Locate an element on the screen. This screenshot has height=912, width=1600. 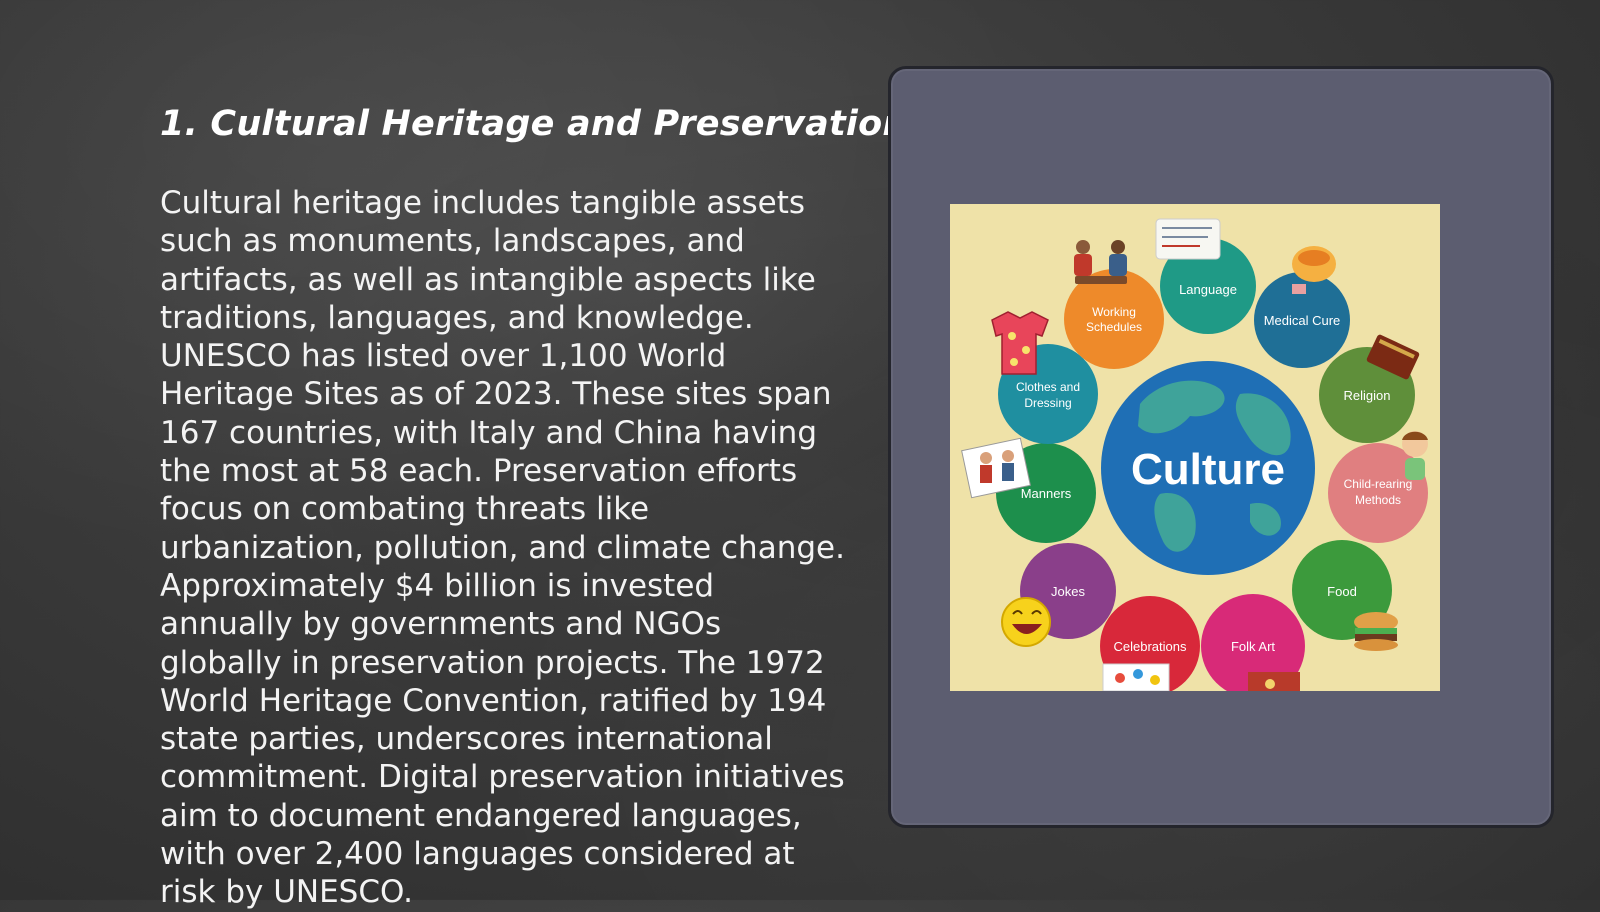
svg-text: Language is located at coordinates (1208, 289).